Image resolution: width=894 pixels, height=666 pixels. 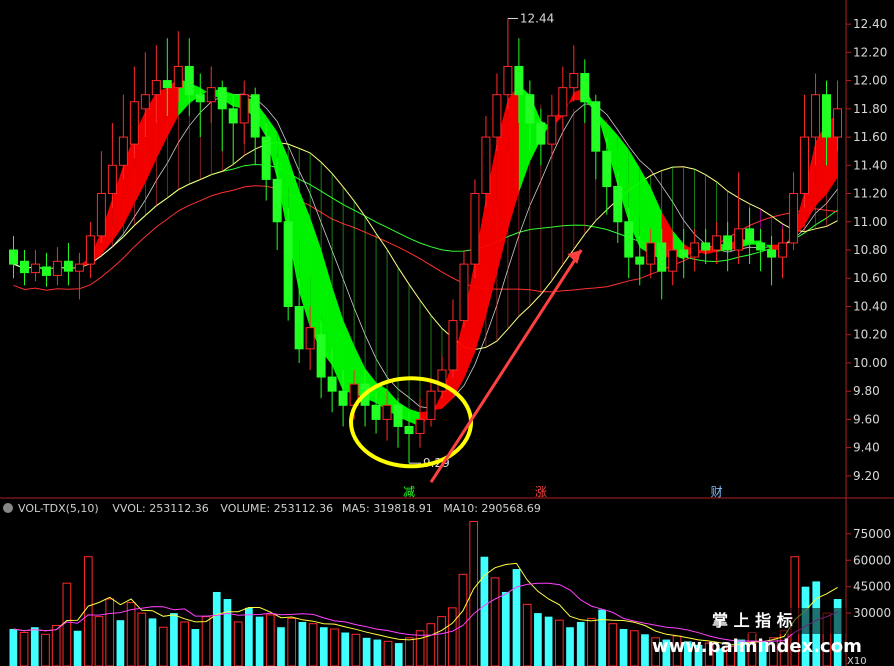 What do you see at coordinates (541, 491) in the screenshot?
I see `event-marker-label: 涨` at bounding box center [541, 491].